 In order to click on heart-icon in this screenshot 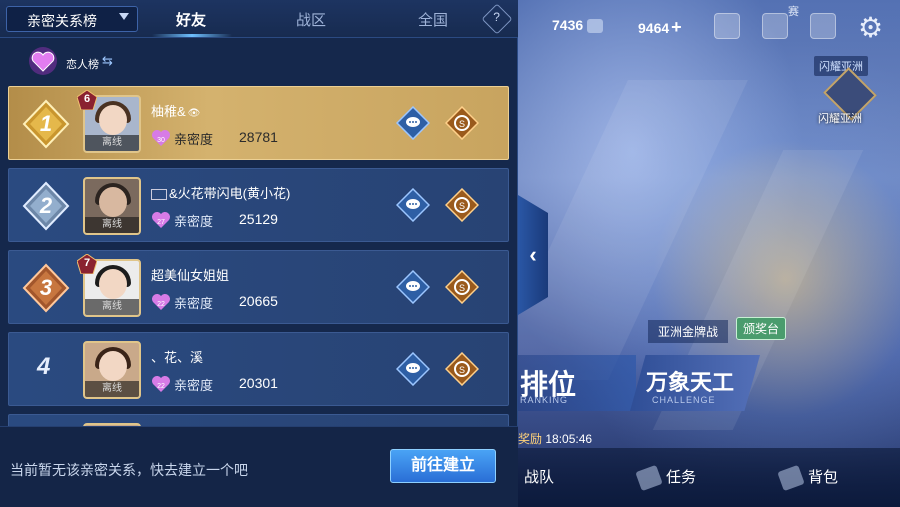, I will do `click(43, 61)`.